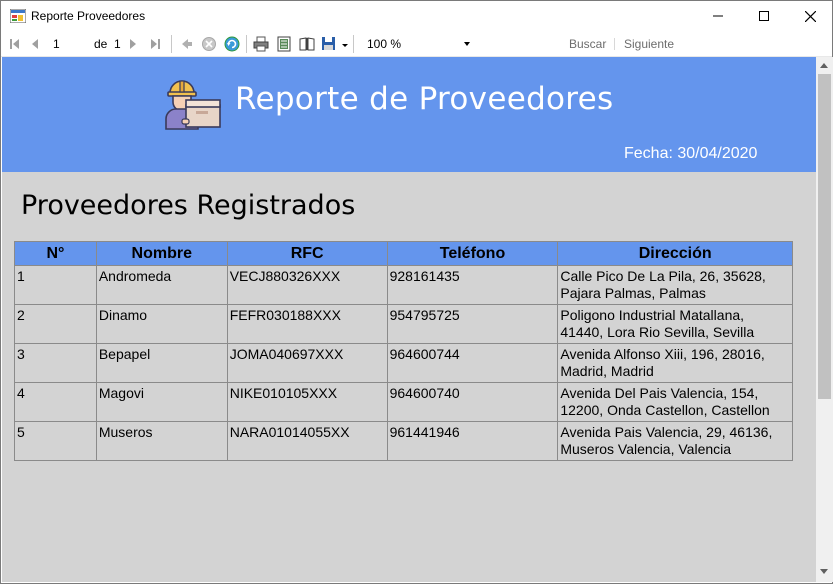 The image size is (833, 584). What do you see at coordinates (307, 441) in the screenshot?
I see `cell-rfc: NARA01014055XX` at bounding box center [307, 441].